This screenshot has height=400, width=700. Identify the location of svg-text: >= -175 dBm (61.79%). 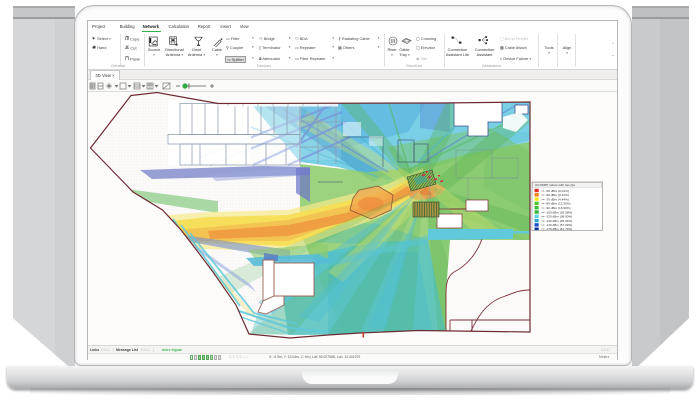
(556, 229).